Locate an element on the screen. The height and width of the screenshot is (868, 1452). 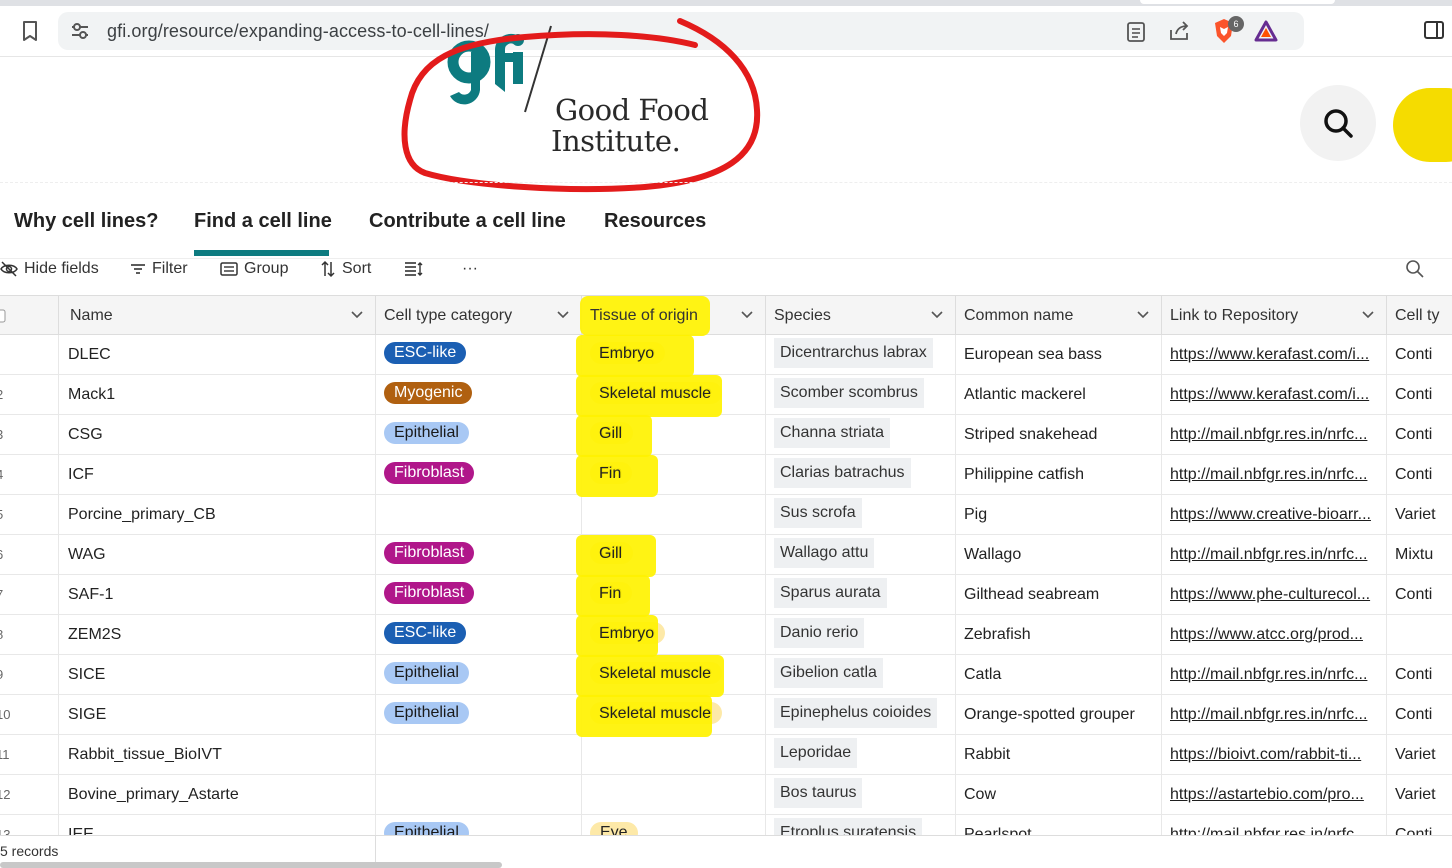
cell-common: European sea bass is located at coordinates (1059, 355).